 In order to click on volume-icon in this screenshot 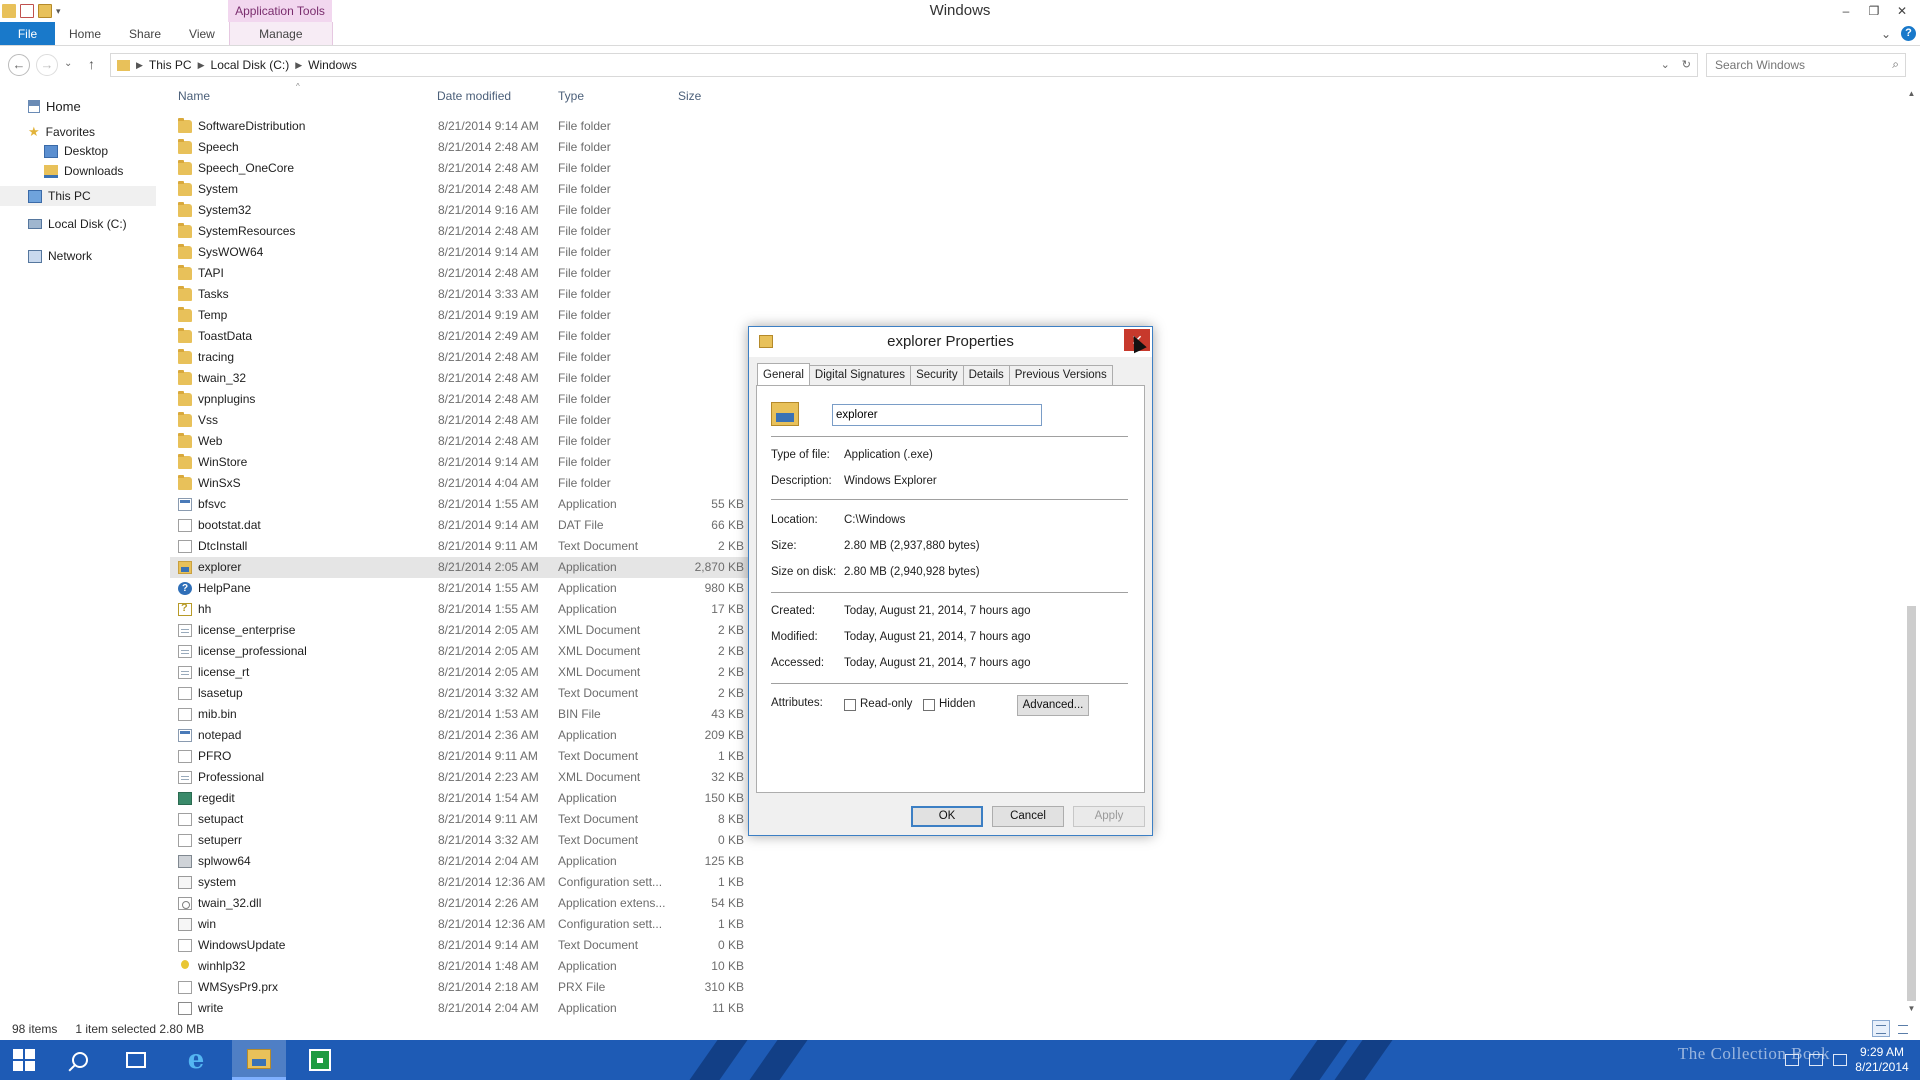, I will do `click(1840, 1060)`.